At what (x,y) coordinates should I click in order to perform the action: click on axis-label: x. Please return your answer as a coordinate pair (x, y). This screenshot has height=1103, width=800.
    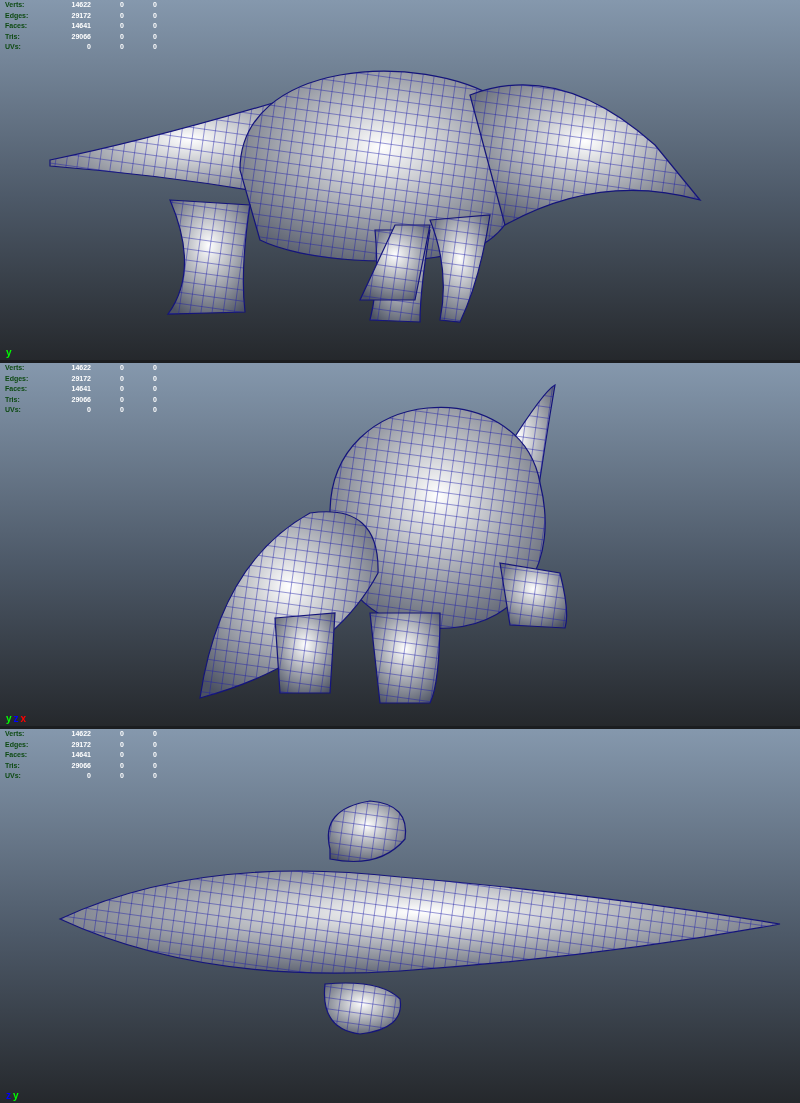
    Looking at the image, I should click on (23, 719).